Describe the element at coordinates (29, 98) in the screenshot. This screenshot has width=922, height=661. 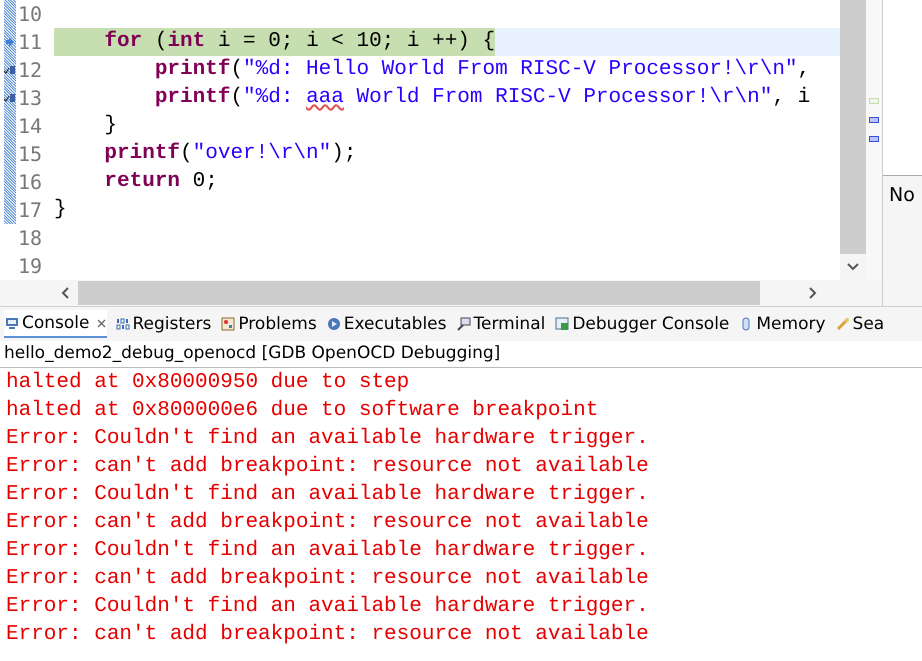
I see `line-number: 13` at that location.